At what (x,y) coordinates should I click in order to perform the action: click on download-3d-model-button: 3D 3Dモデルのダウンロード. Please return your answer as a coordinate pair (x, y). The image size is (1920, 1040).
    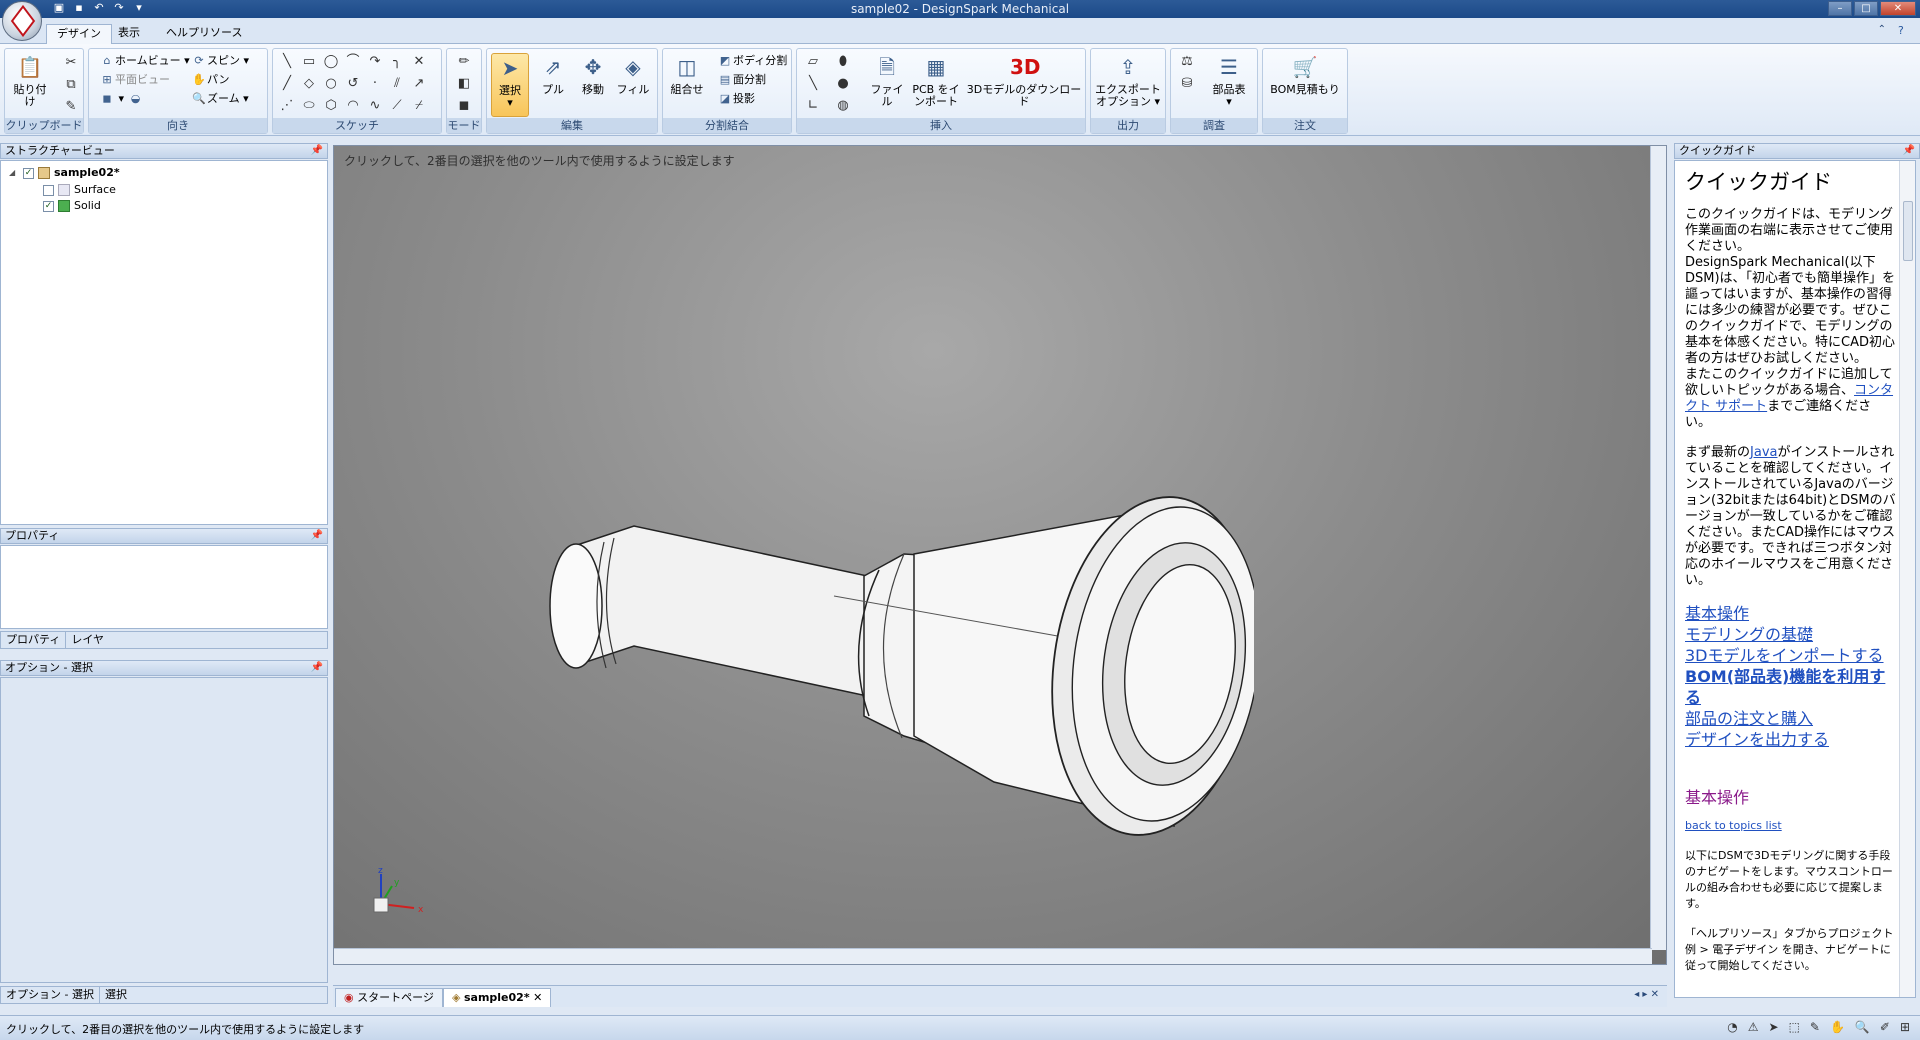
    Looking at the image, I should click on (1024, 80).